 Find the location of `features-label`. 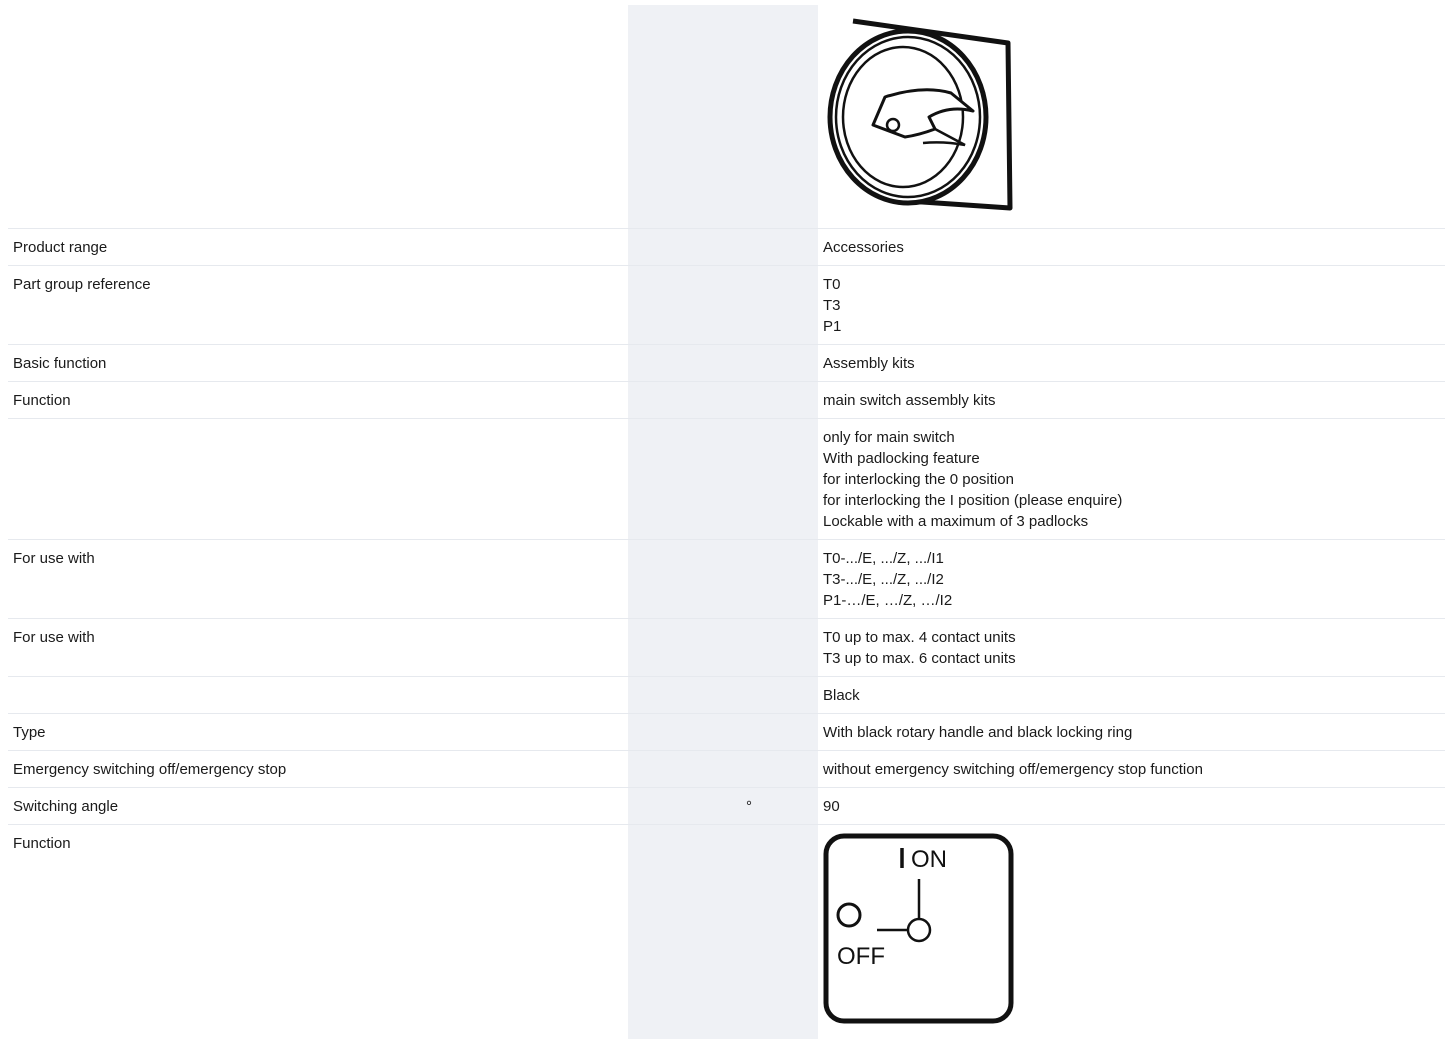

features-label is located at coordinates (318, 479).